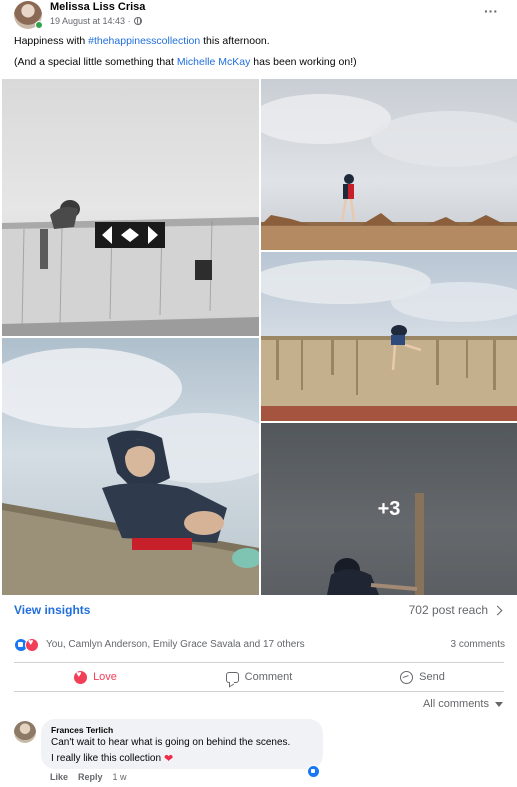 The height and width of the screenshot is (787, 517). Describe the element at coordinates (478, 644) in the screenshot. I see `comment-count: 3 comments` at that location.